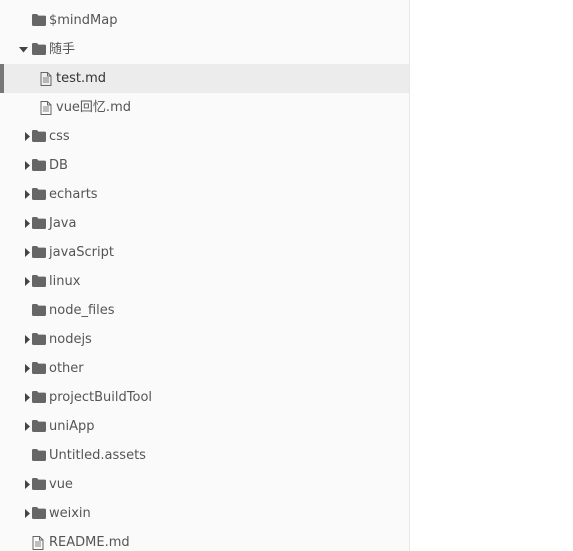 Image resolution: width=573 pixels, height=551 pixels. I want to click on tree-item-folder-css-4: css, so click(204, 136).